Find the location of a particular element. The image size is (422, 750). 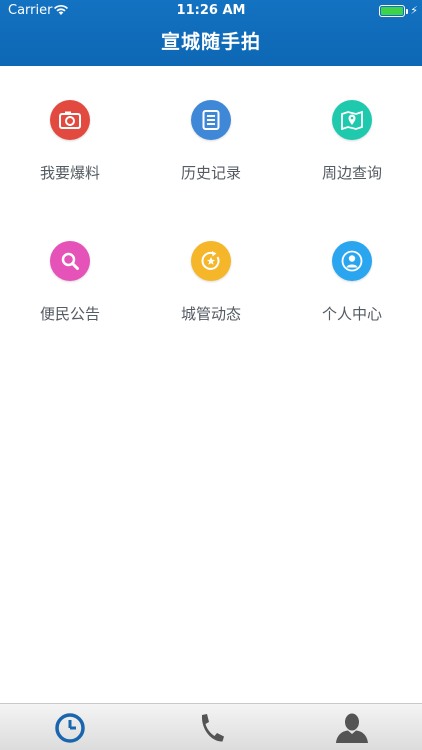

menu-item-report: 我要爆料 is located at coordinates (70, 160).